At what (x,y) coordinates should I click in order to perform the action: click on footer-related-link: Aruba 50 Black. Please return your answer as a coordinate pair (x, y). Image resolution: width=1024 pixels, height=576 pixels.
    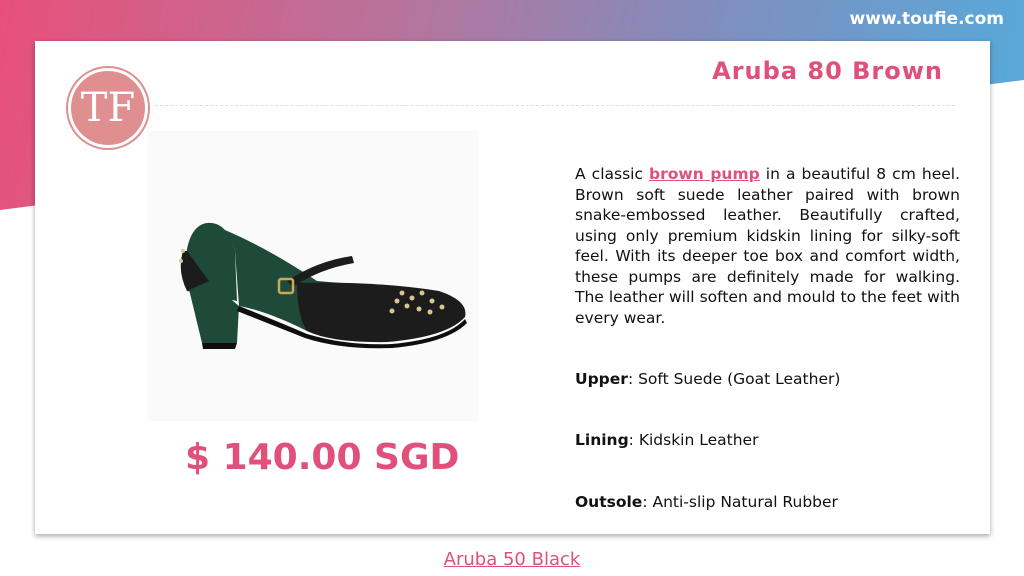
    Looking at the image, I should click on (512, 559).